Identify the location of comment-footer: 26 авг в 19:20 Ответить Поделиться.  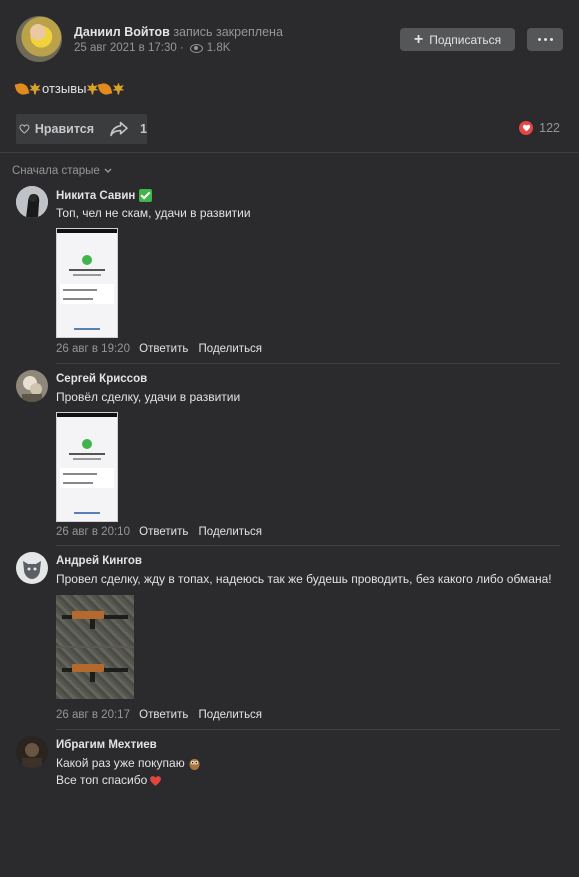
(162, 349).